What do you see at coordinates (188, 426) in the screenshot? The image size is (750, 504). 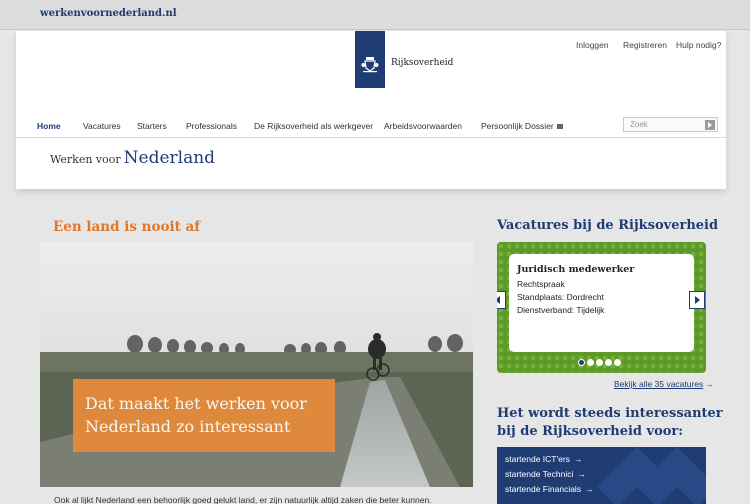 I see `hero-caption-line2: Nederland zo interessant` at bounding box center [188, 426].